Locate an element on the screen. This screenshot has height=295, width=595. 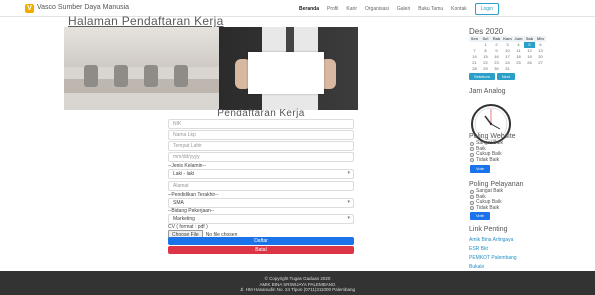
nav-item-organisasi: Organisasi is located at coordinates (377, 9).